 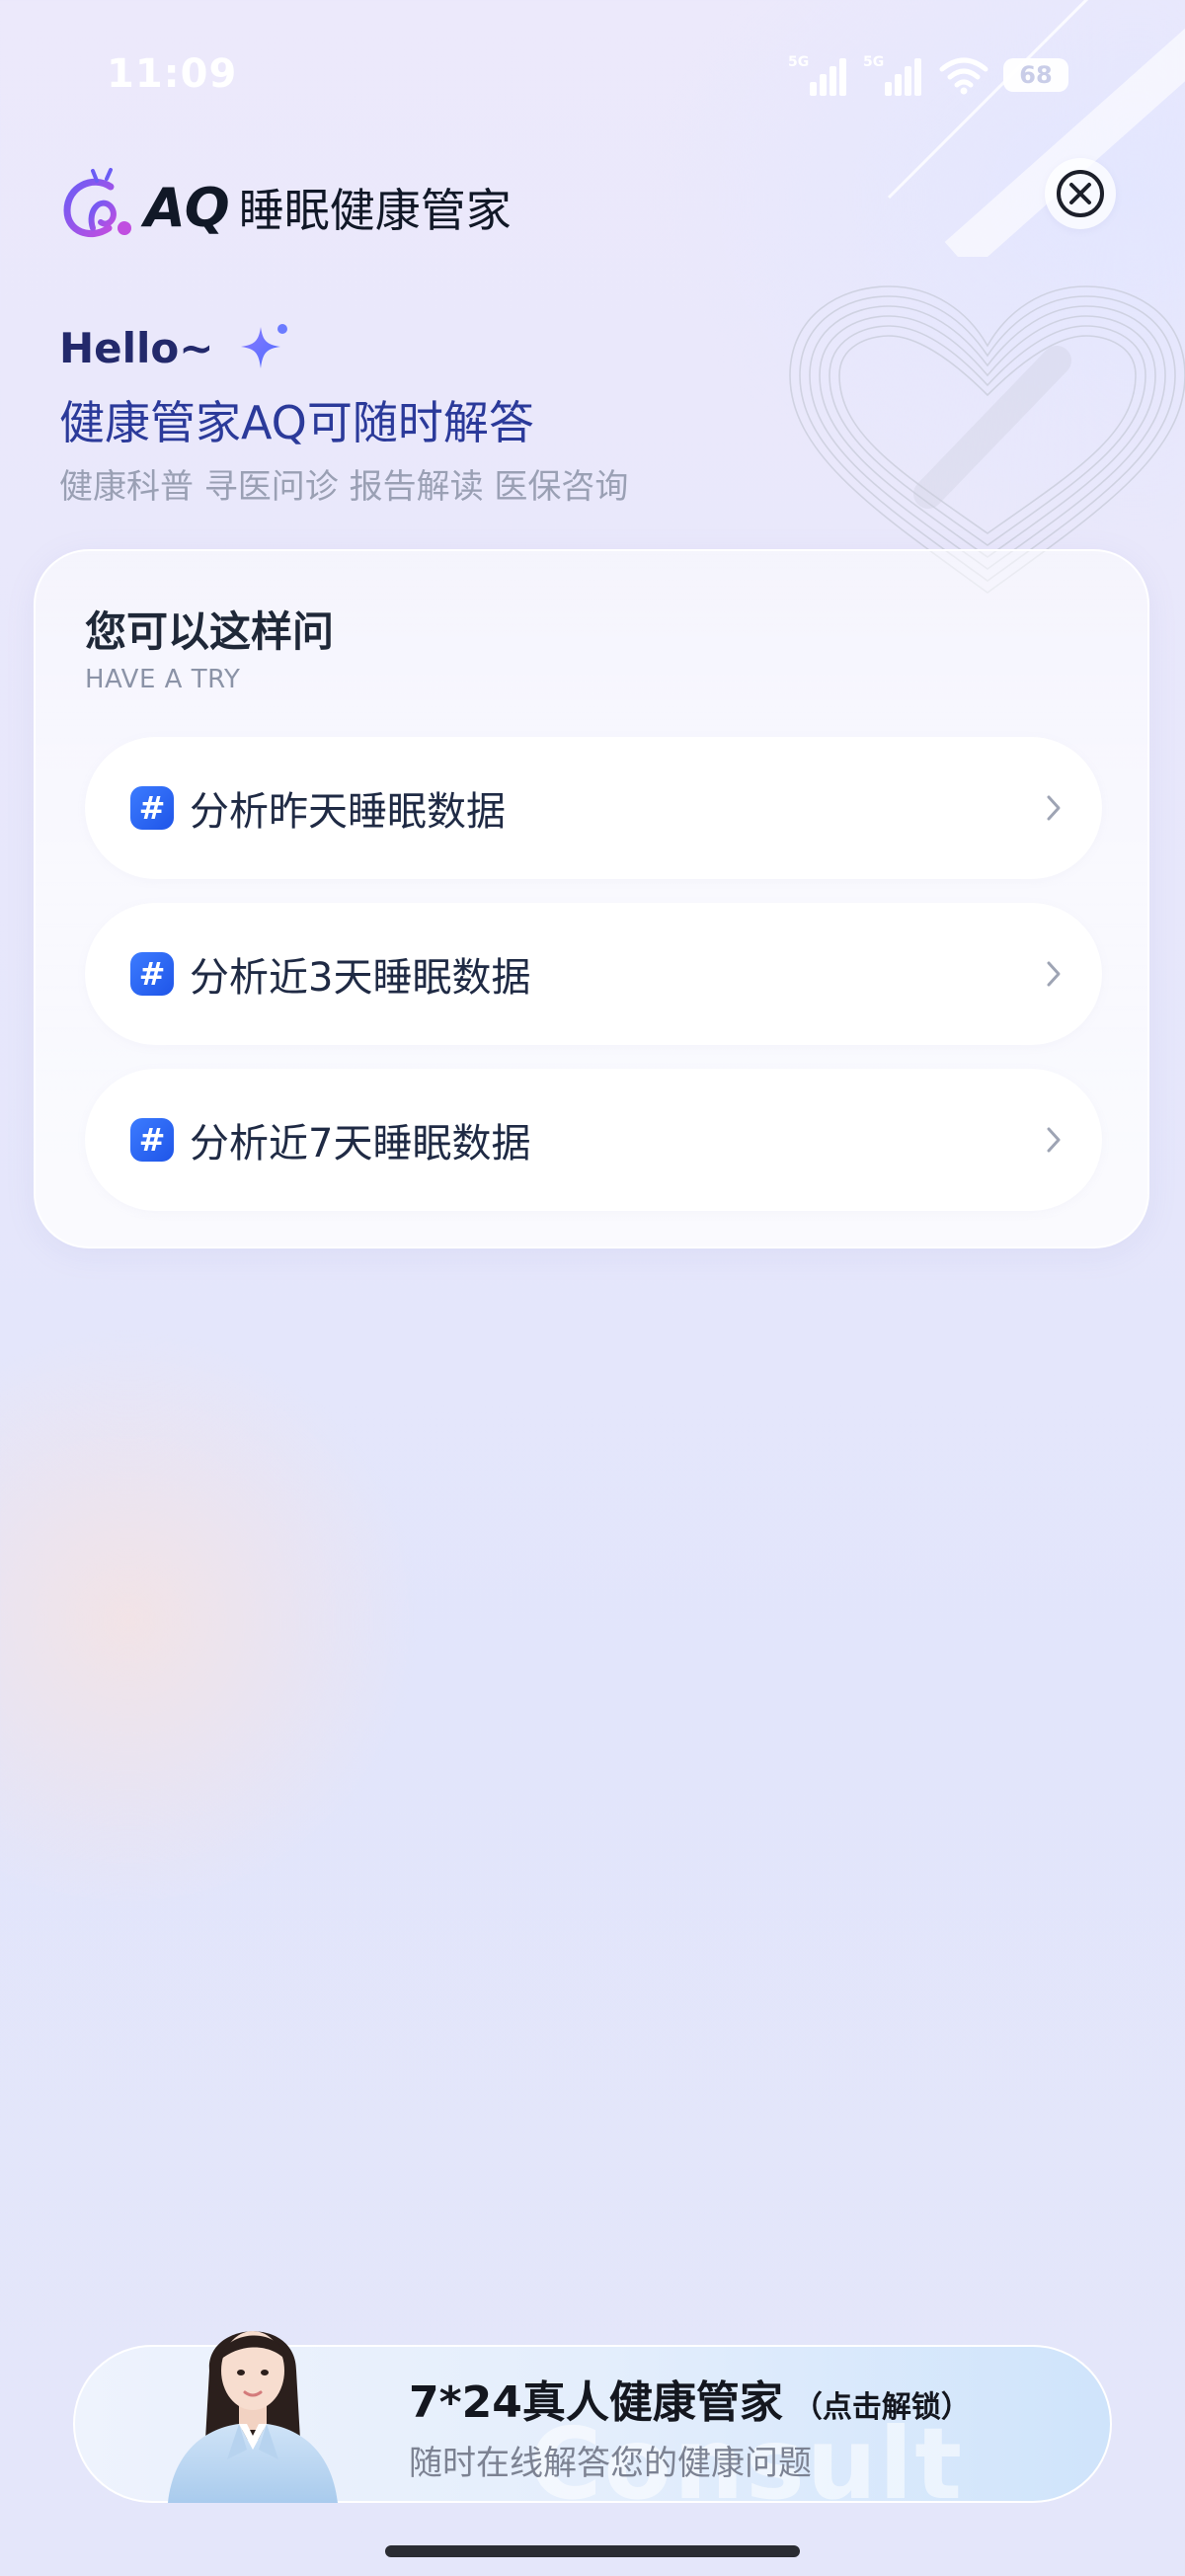 I want to click on app-header: AQ 睡眠健康管家, so click(x=285, y=207).